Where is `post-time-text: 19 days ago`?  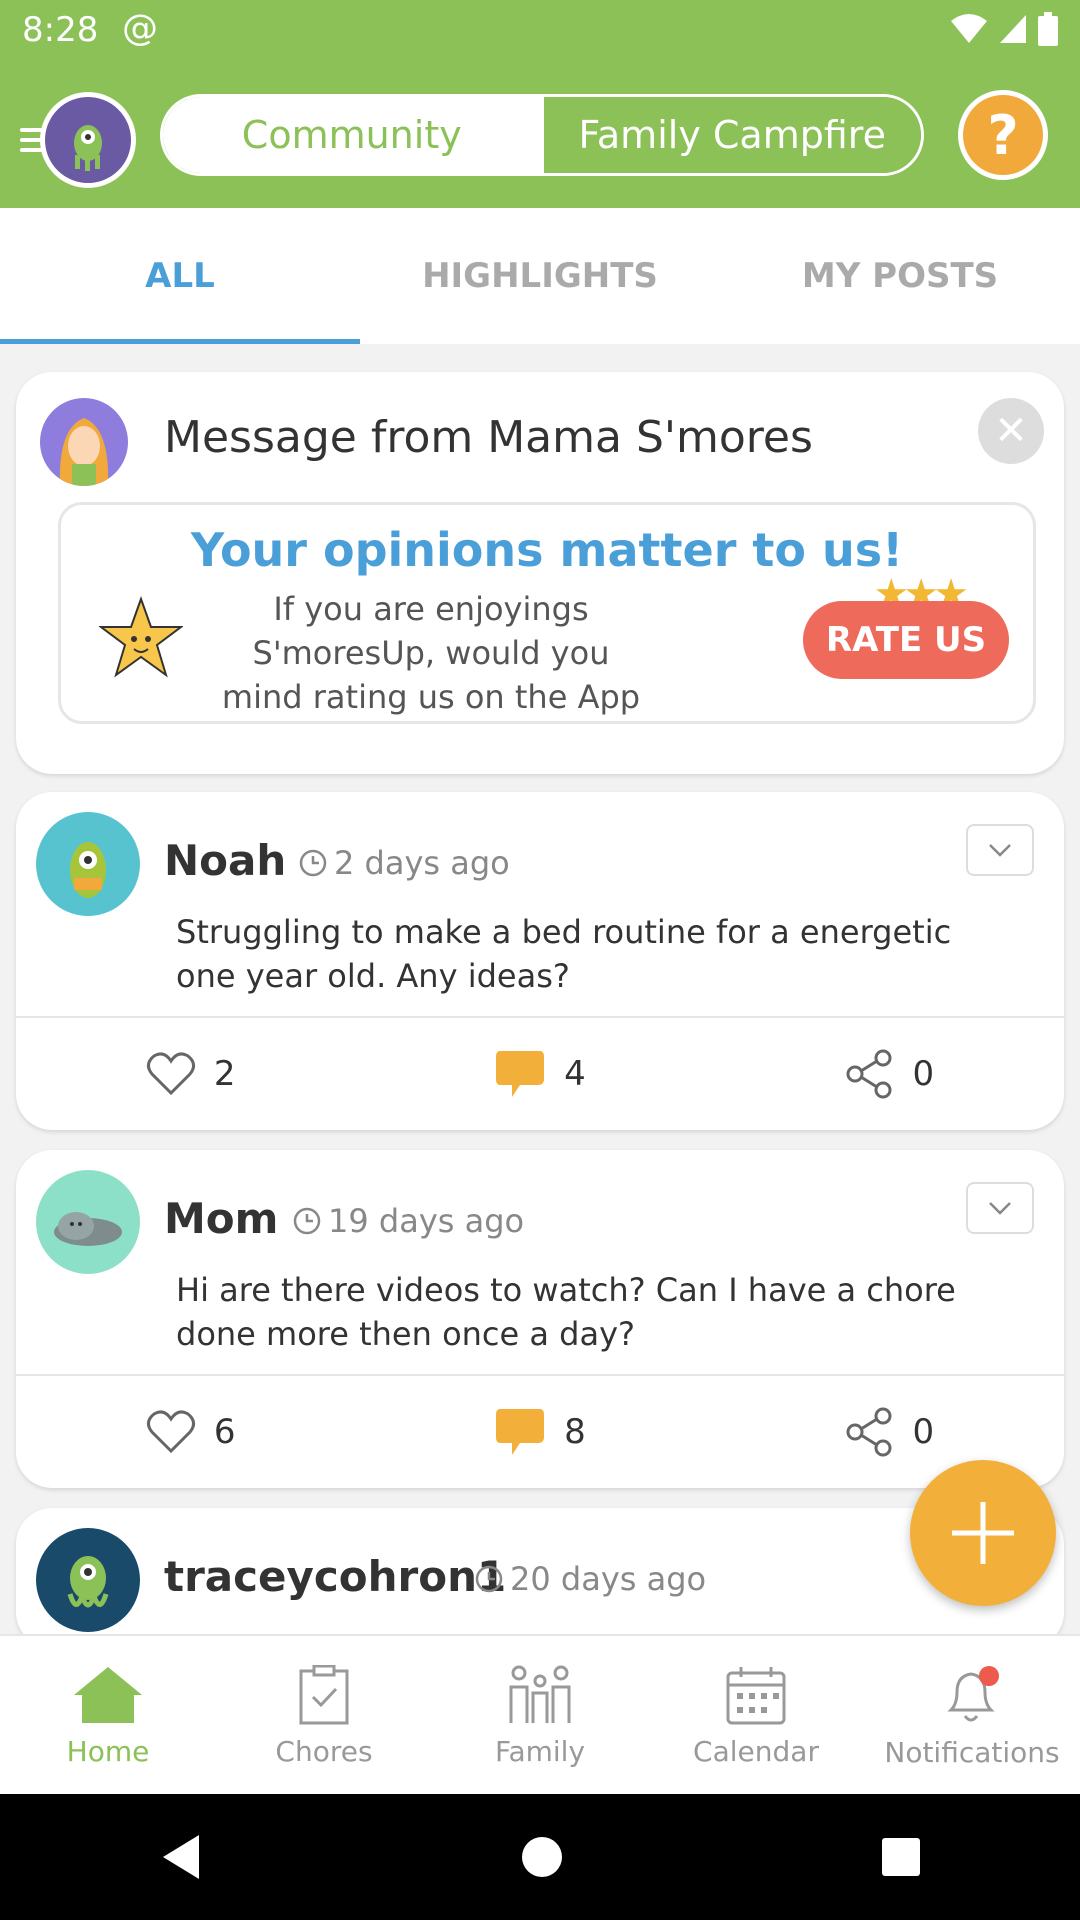
post-time-text: 19 days ago is located at coordinates (426, 1221).